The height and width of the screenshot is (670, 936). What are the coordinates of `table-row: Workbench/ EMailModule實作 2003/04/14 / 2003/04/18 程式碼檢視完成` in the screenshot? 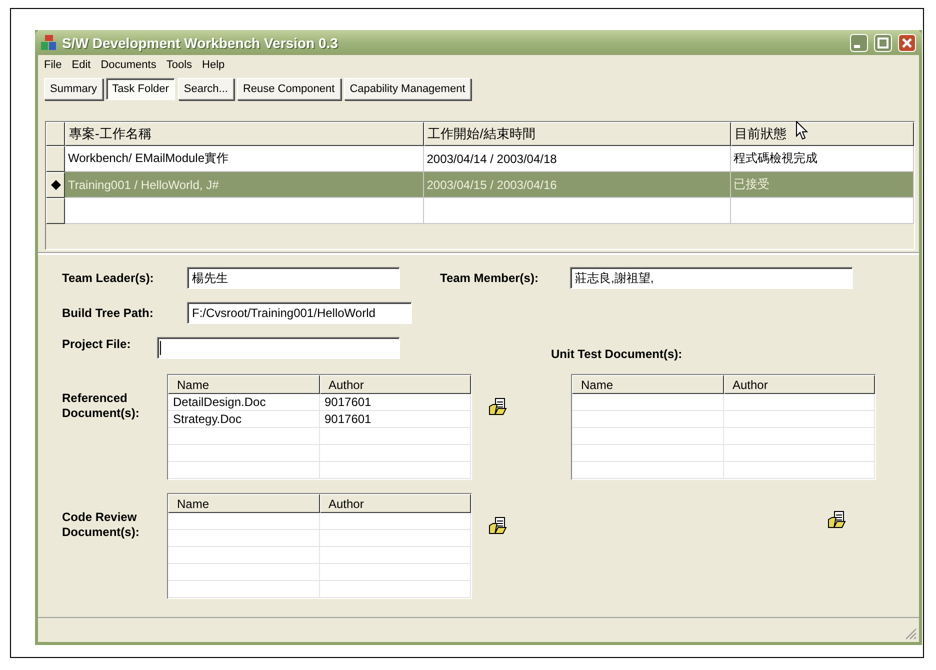 It's located at (480, 159).